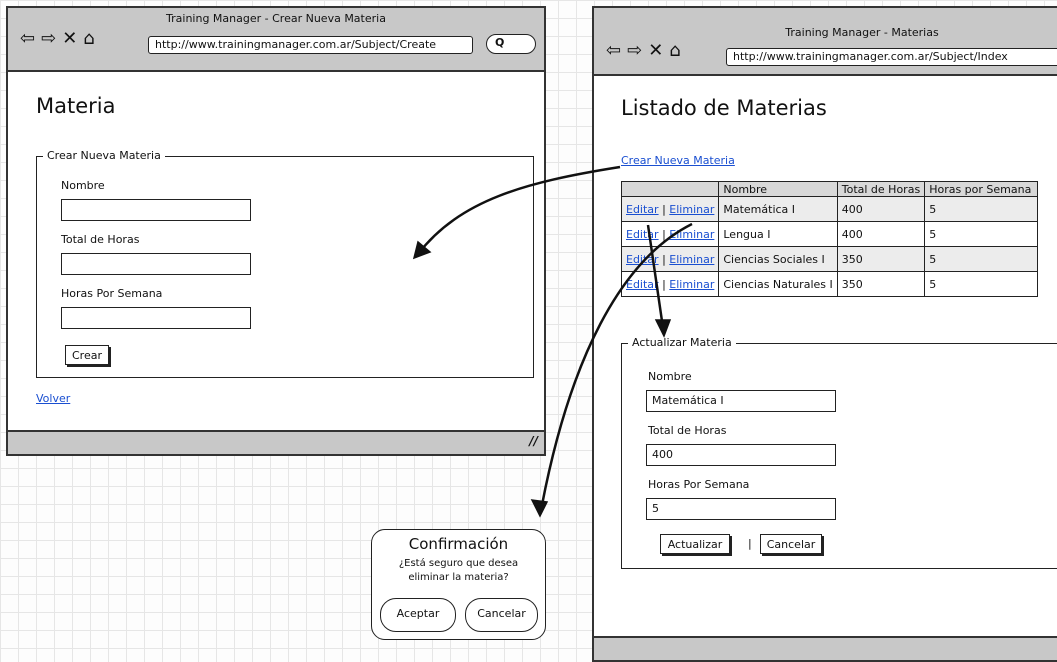  Describe the element at coordinates (778, 189) in the screenshot. I see `nombre-column-header: Nombre` at that location.